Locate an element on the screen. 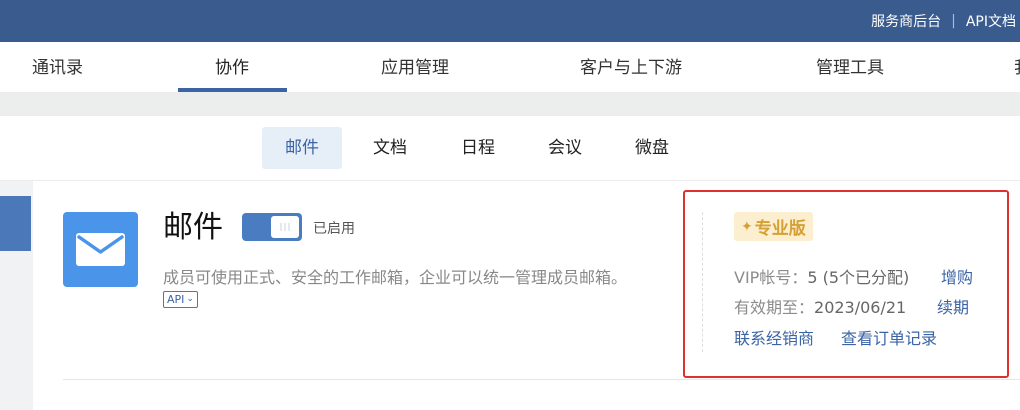 This screenshot has width=1020, height=410. header-links: 服务商后台 | API文档 is located at coordinates (943, 21).